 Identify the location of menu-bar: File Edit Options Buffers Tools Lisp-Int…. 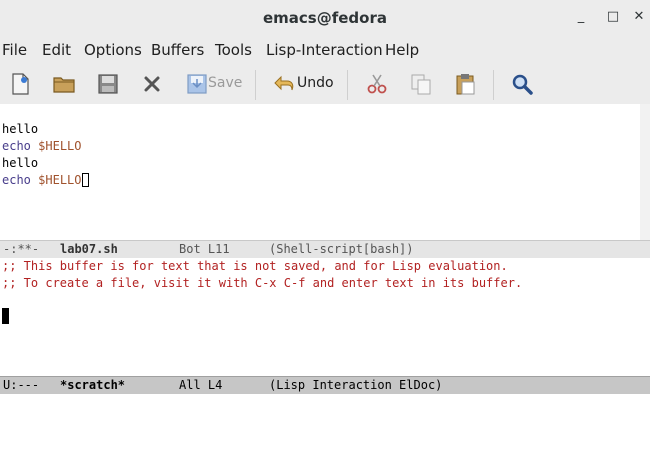
(325, 50).